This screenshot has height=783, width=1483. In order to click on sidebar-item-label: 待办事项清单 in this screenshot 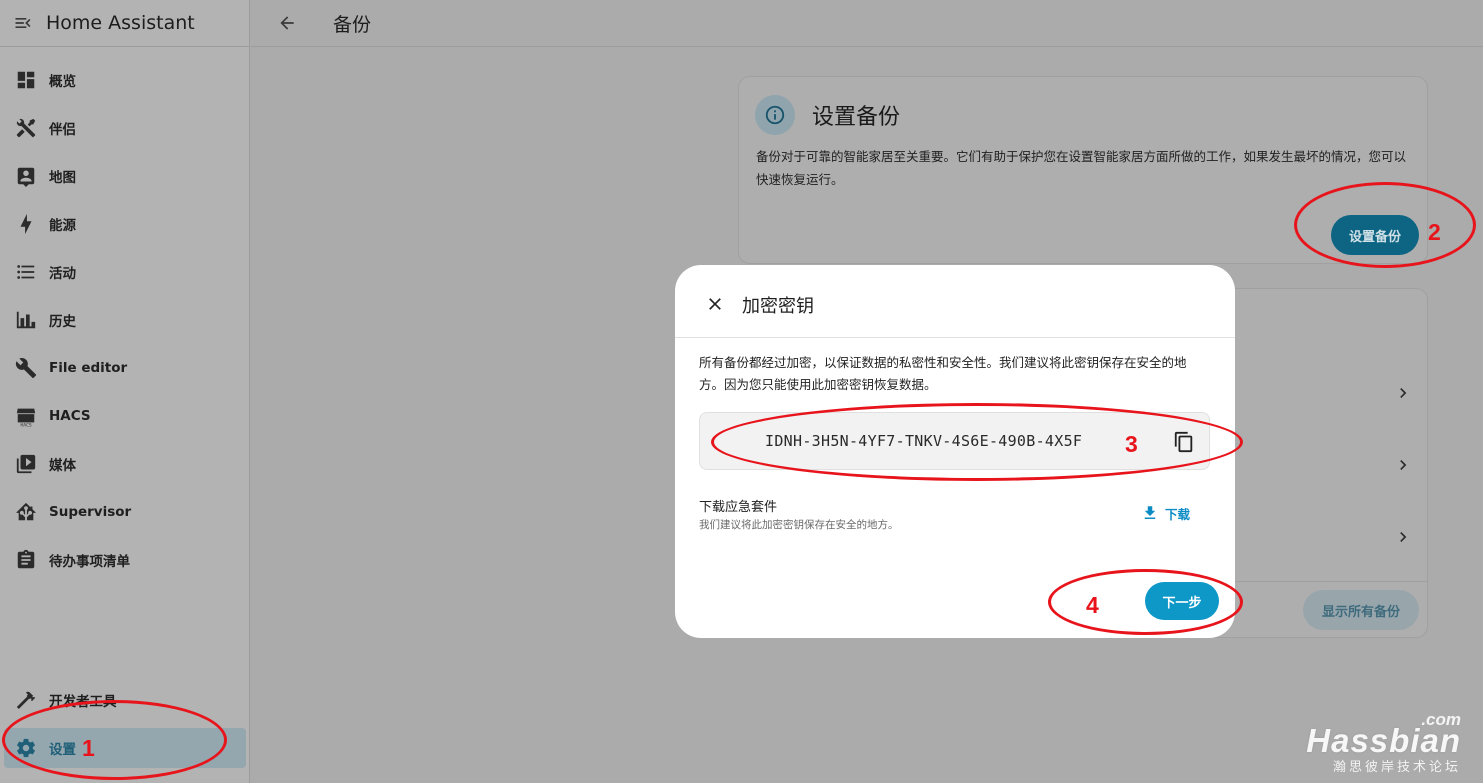, I will do `click(89, 562)`.